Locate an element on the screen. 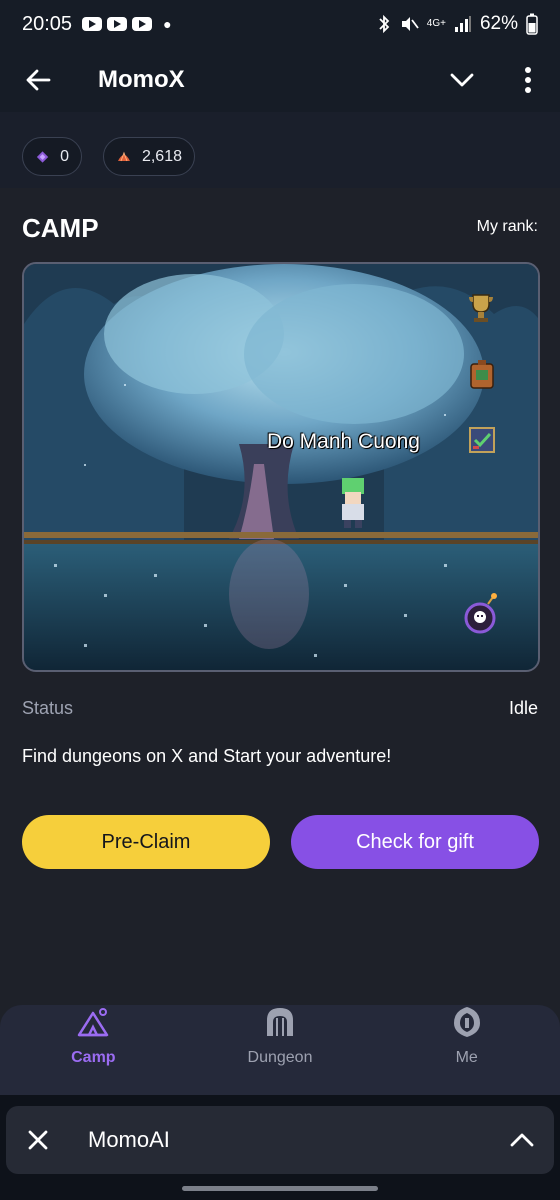 Image resolution: width=560 pixels, height=1200 pixels. currency-bar is located at coordinates (280, 150).